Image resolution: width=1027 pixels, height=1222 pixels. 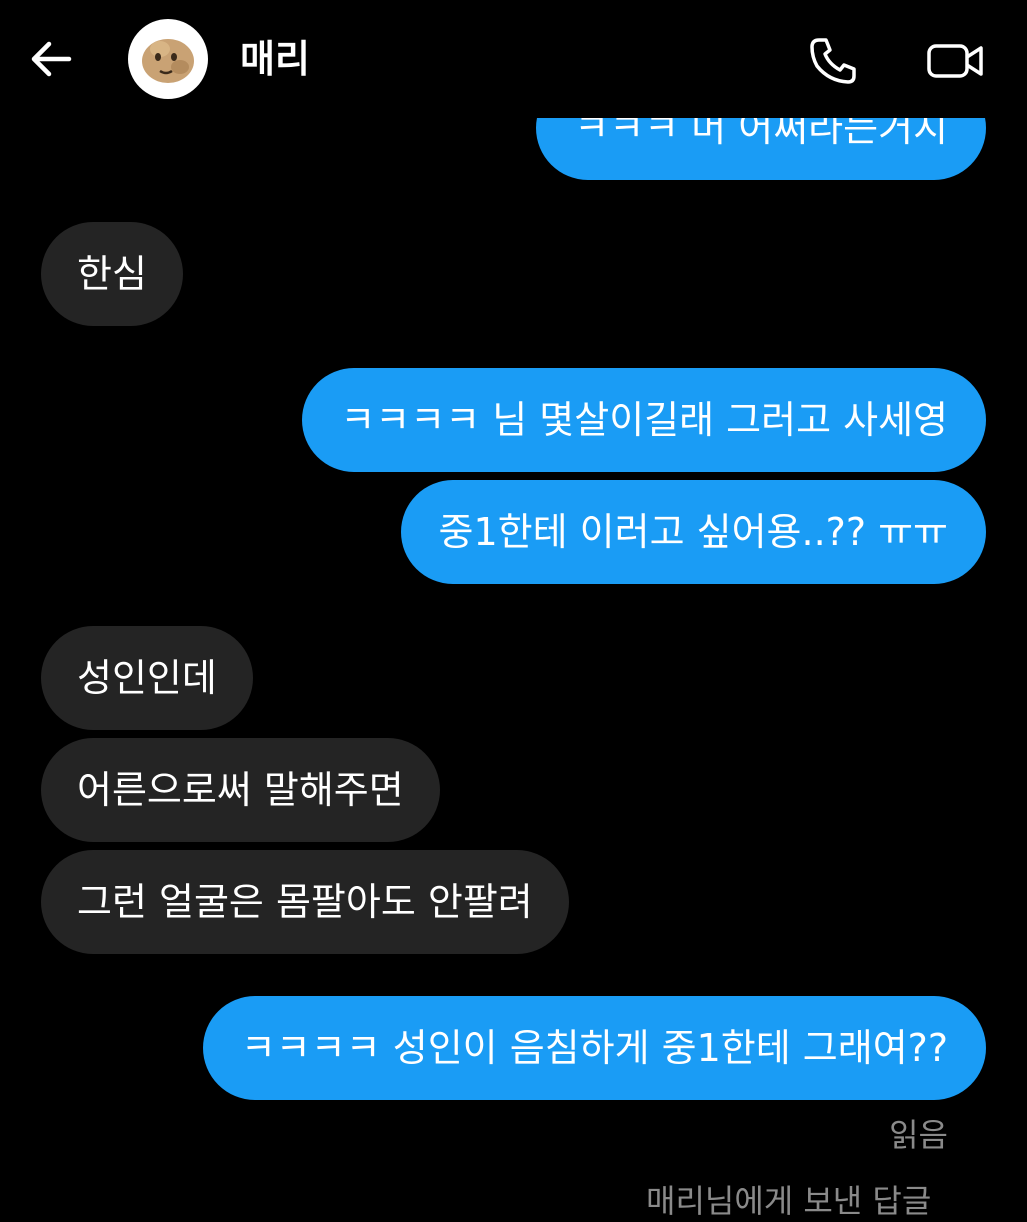 I want to click on message-bubble-sent: ㅋㅋㅋㅋ 성인이 음침하게 중1한테 그래여??, so click(x=594, y=1048).